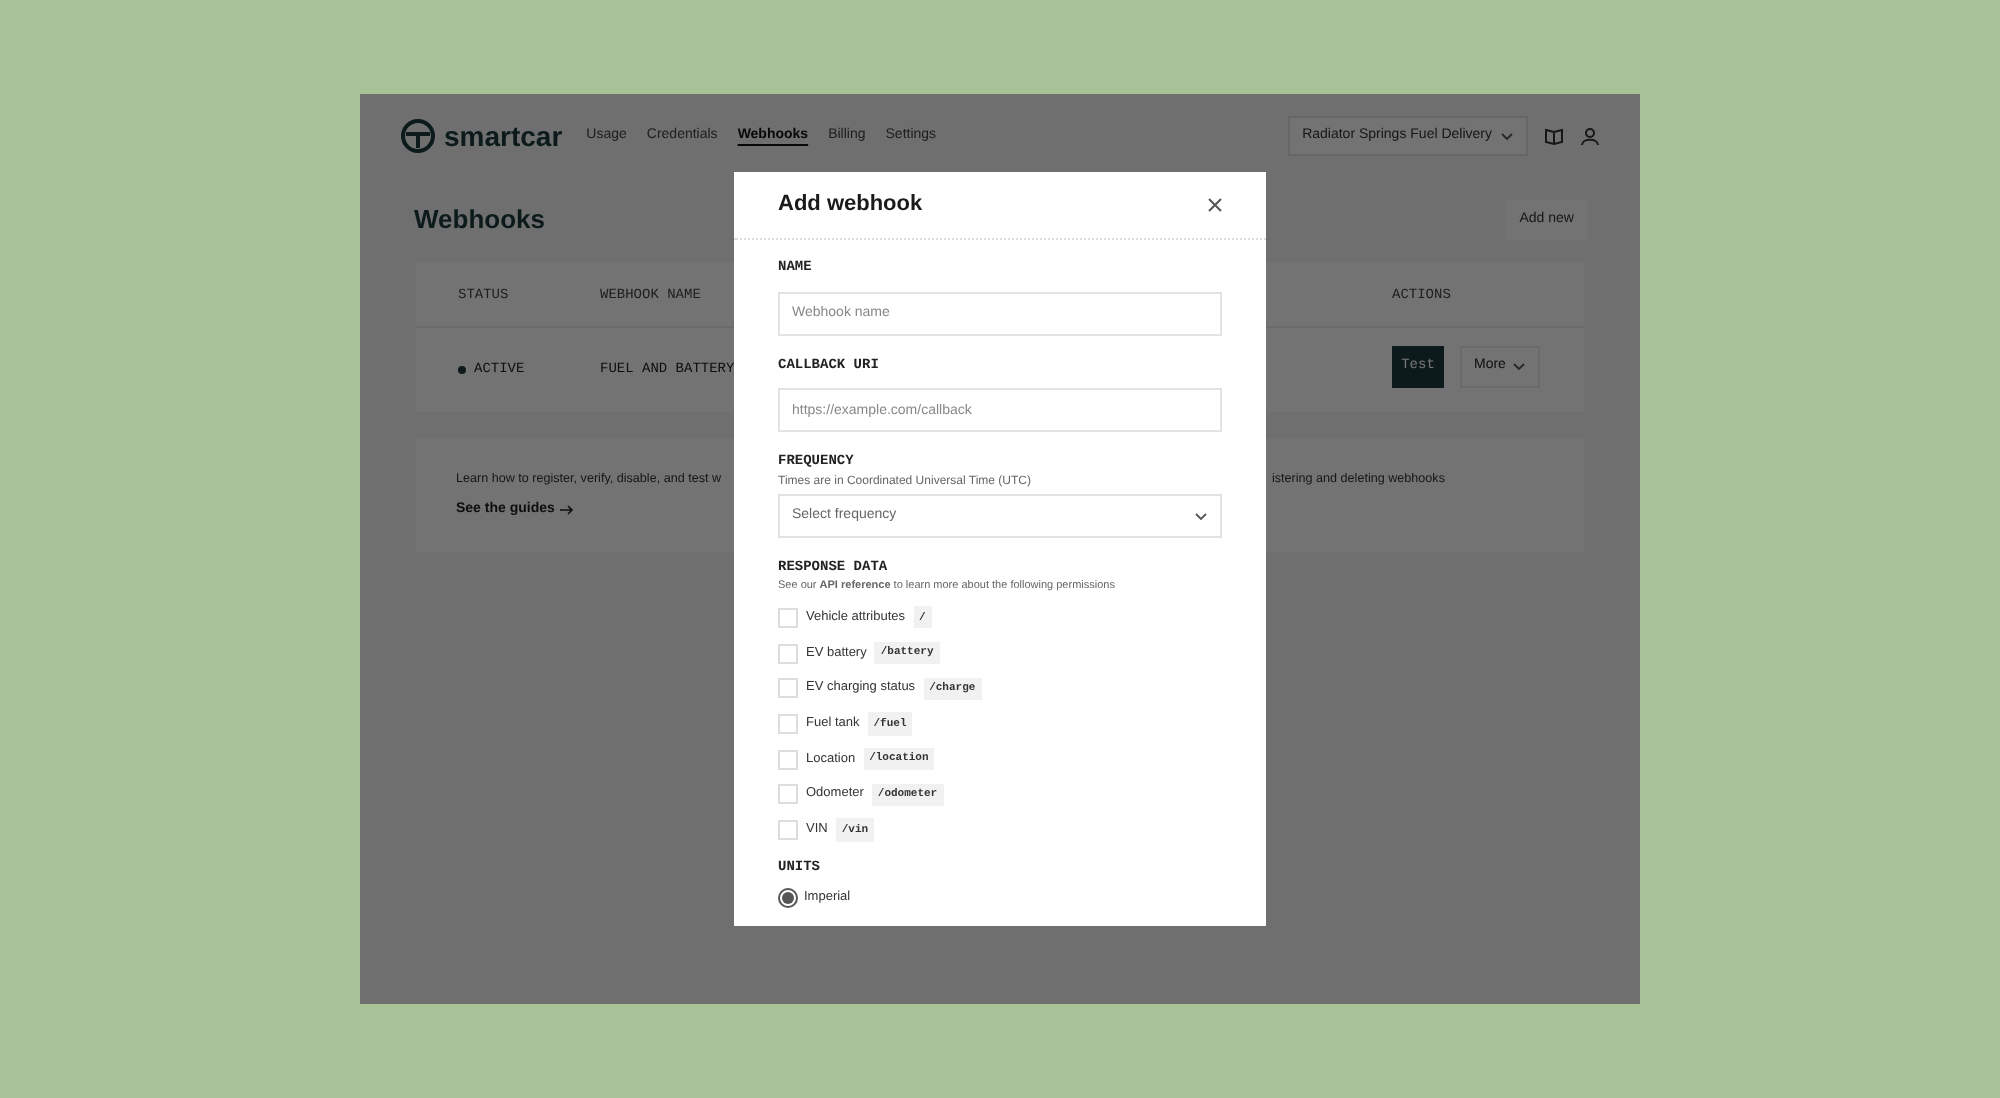  Describe the element at coordinates (567, 510) in the screenshot. I see `arrow-right-icon` at that location.